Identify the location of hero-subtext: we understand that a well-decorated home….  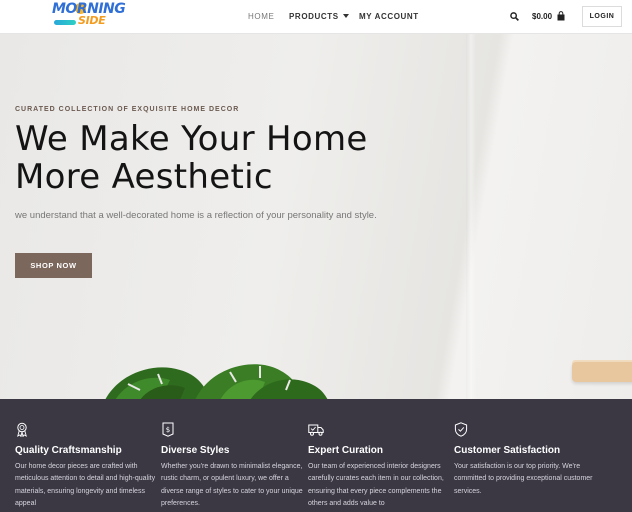
(196, 215).